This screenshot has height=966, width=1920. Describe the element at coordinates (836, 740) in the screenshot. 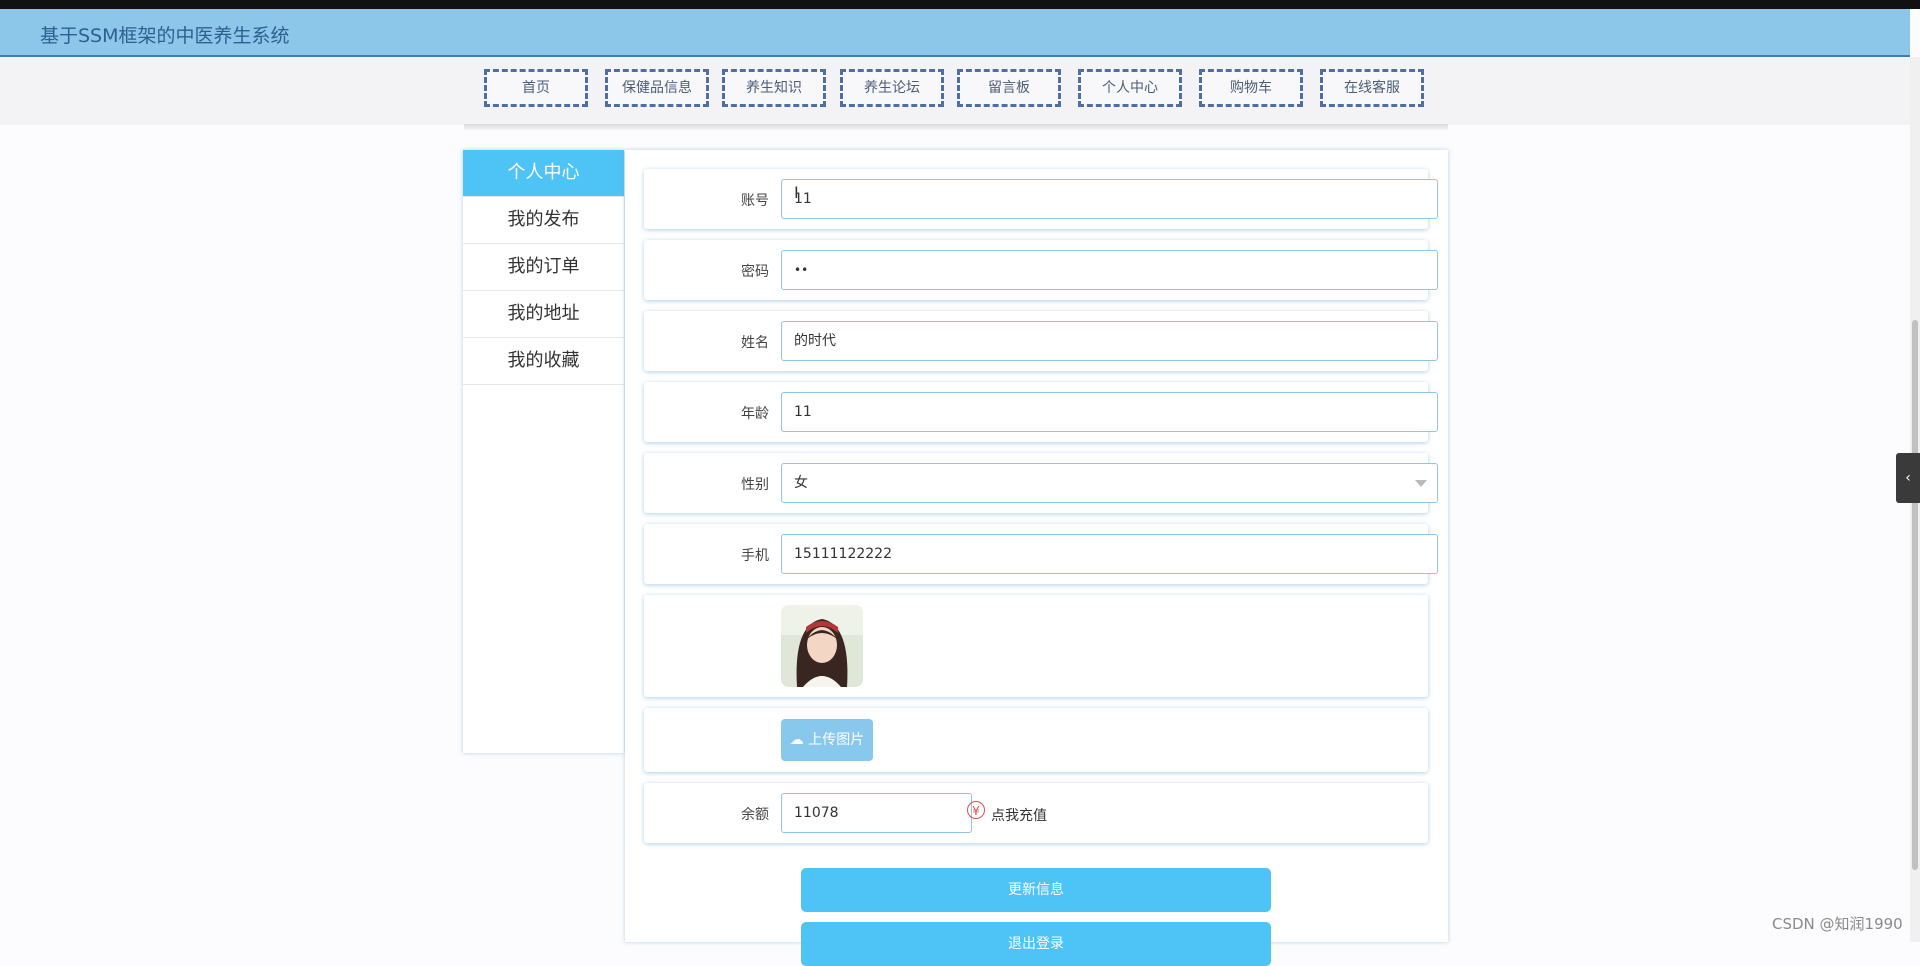

I see `upload-image-label: 上传图片` at that location.